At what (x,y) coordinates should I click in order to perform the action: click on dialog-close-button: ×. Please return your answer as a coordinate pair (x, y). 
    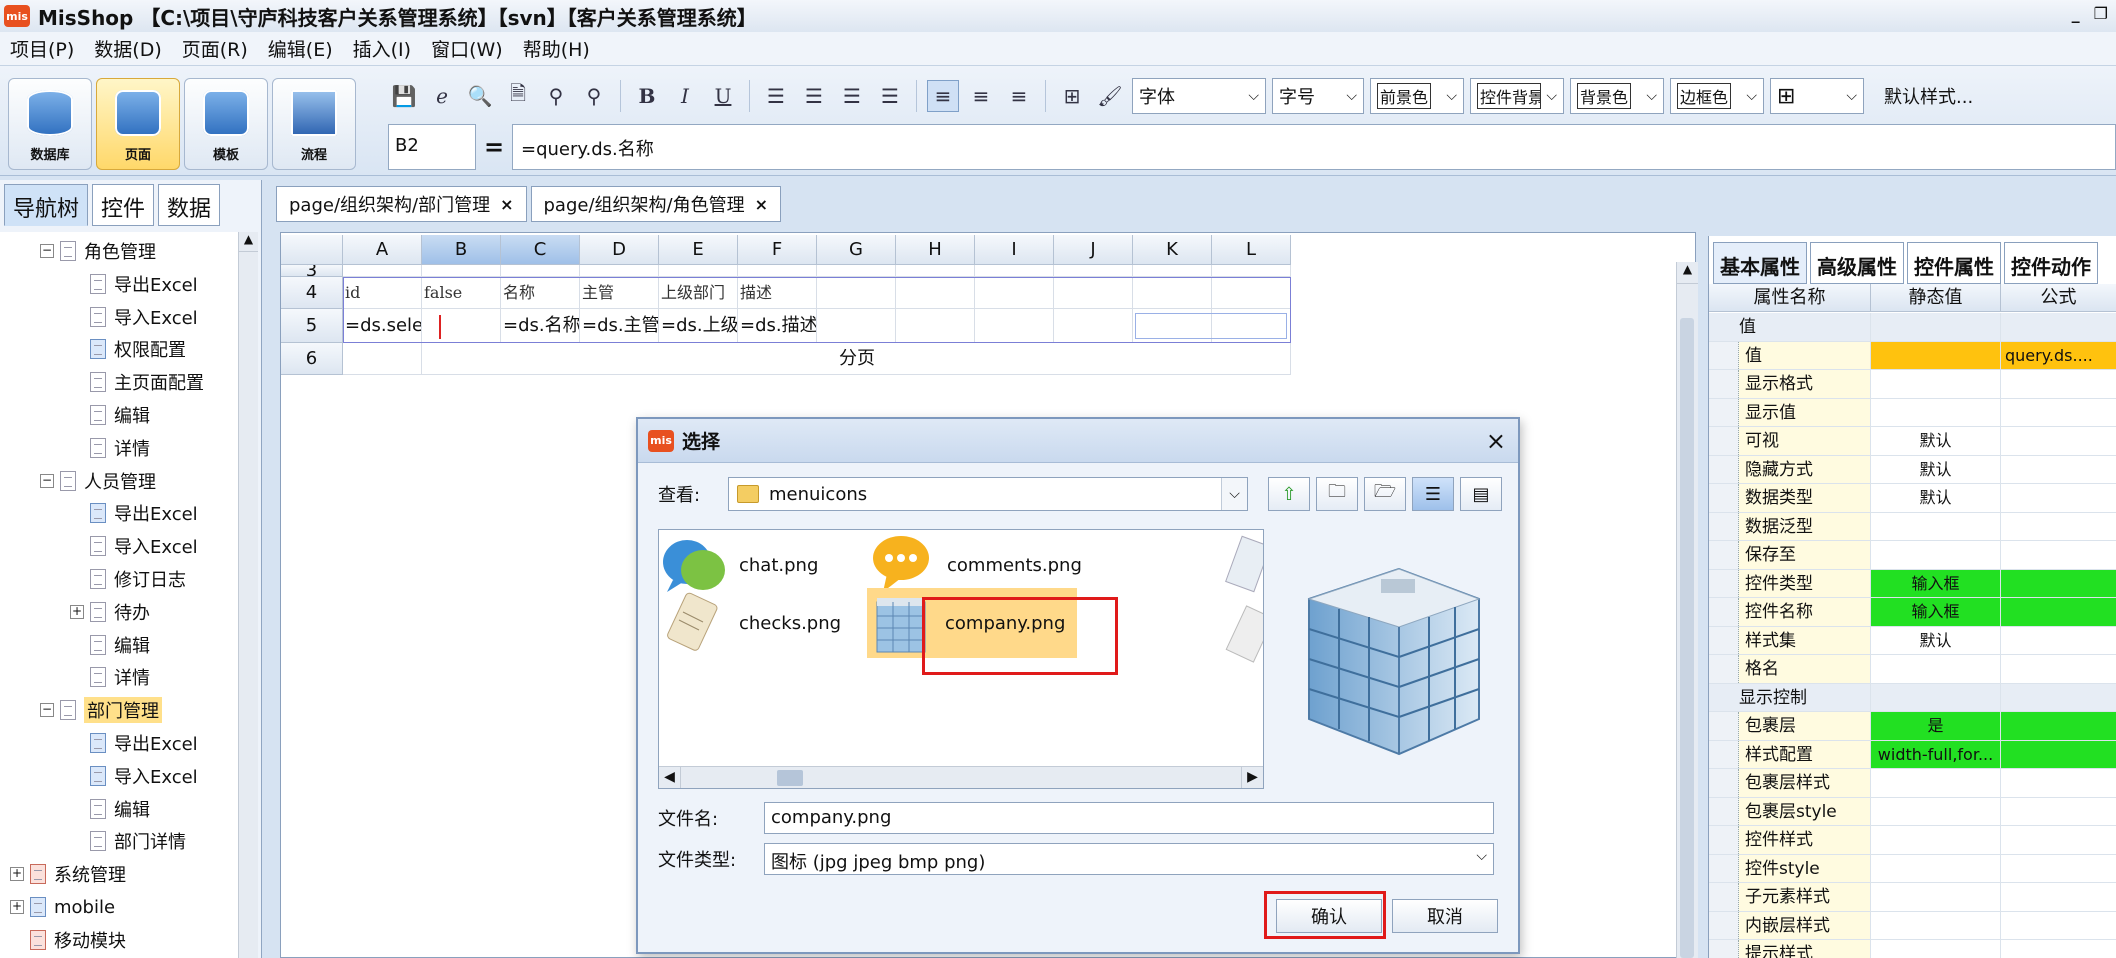
    Looking at the image, I should click on (1496, 441).